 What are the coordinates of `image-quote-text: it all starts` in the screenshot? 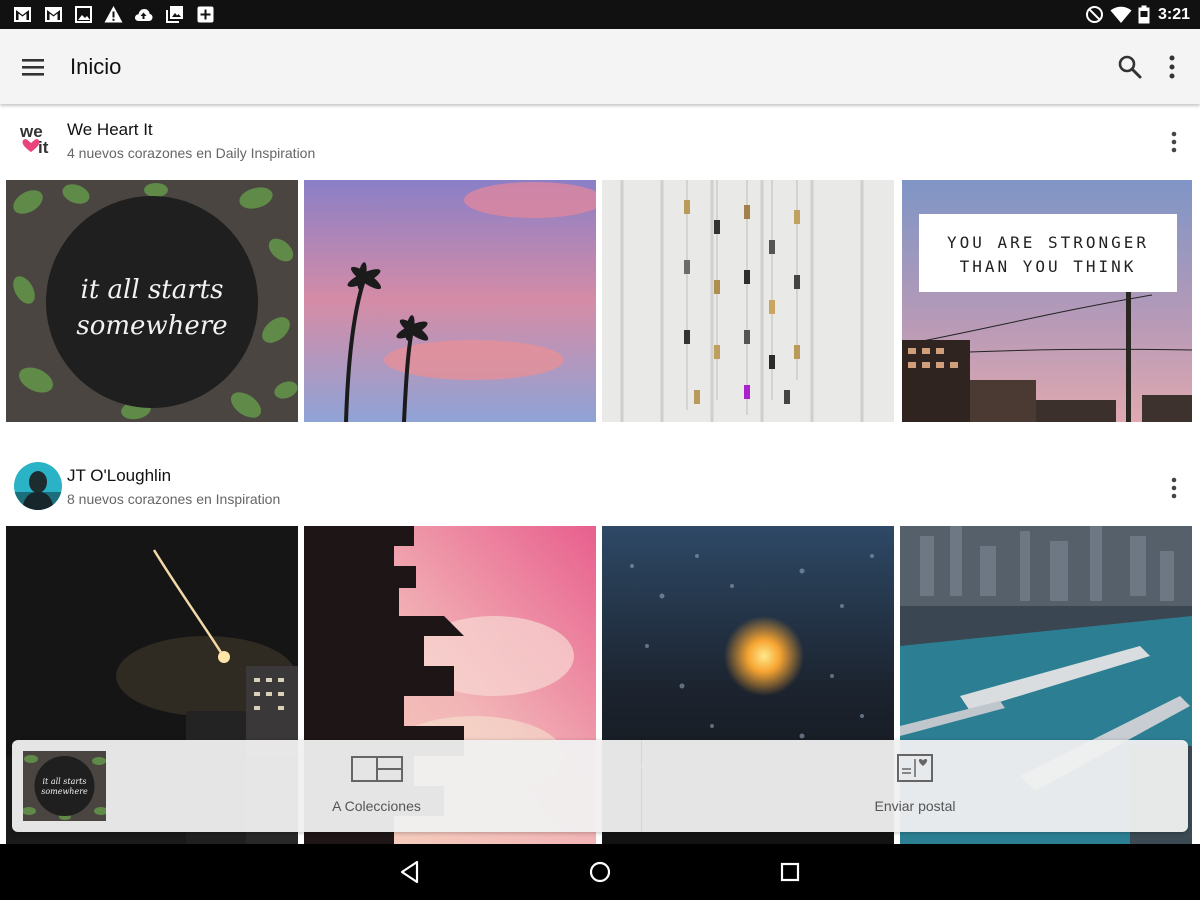 It's located at (152, 290).